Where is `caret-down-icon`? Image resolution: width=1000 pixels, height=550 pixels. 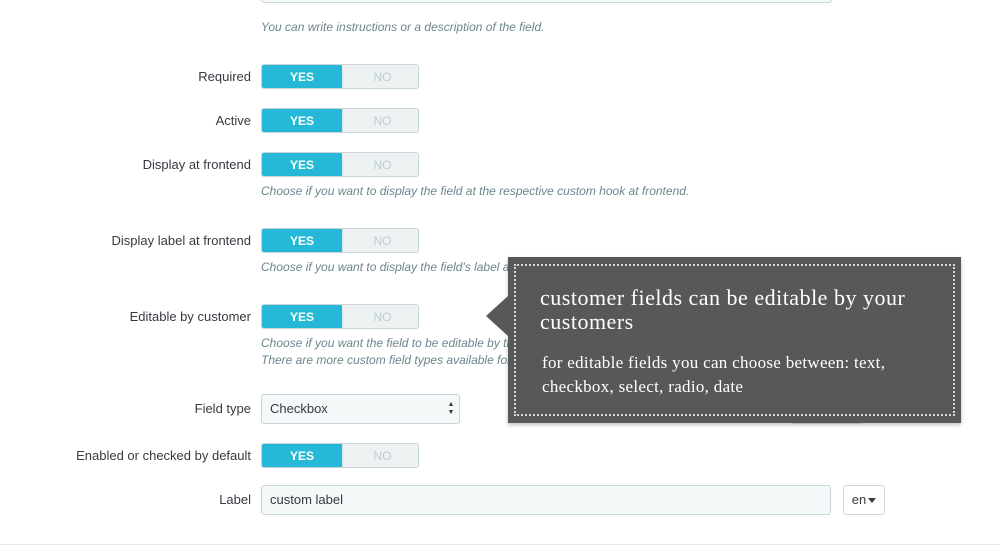 caret-down-icon is located at coordinates (872, 501).